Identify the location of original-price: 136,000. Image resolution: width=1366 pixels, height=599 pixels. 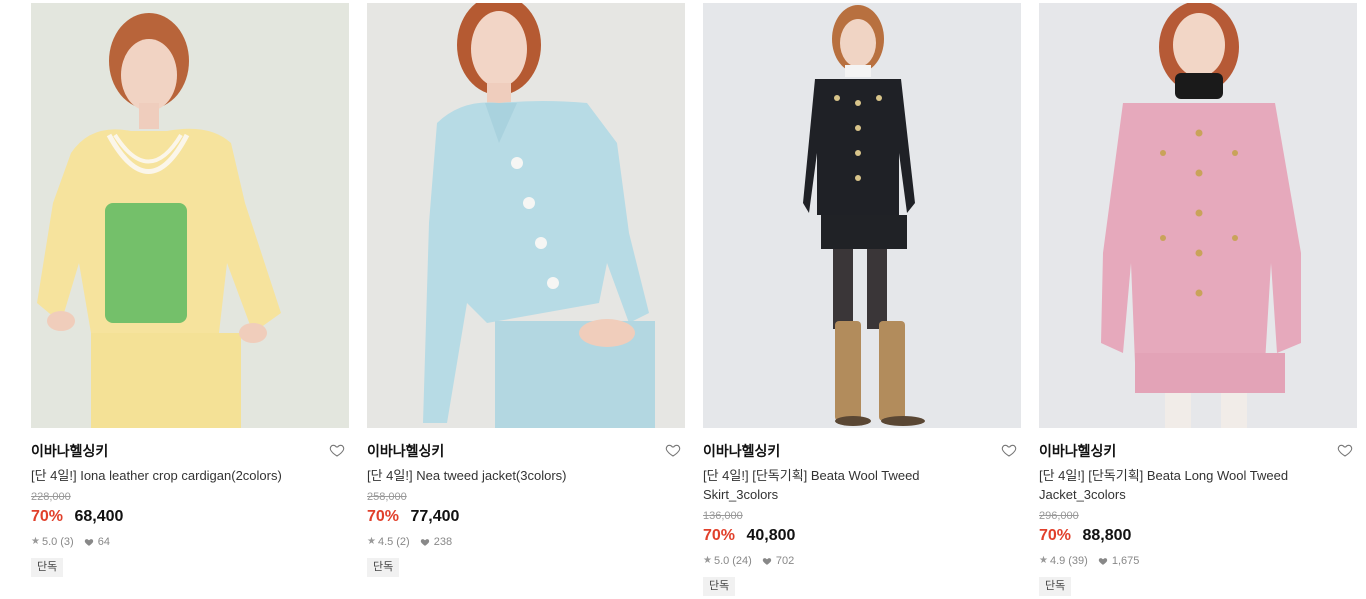
(723, 516).